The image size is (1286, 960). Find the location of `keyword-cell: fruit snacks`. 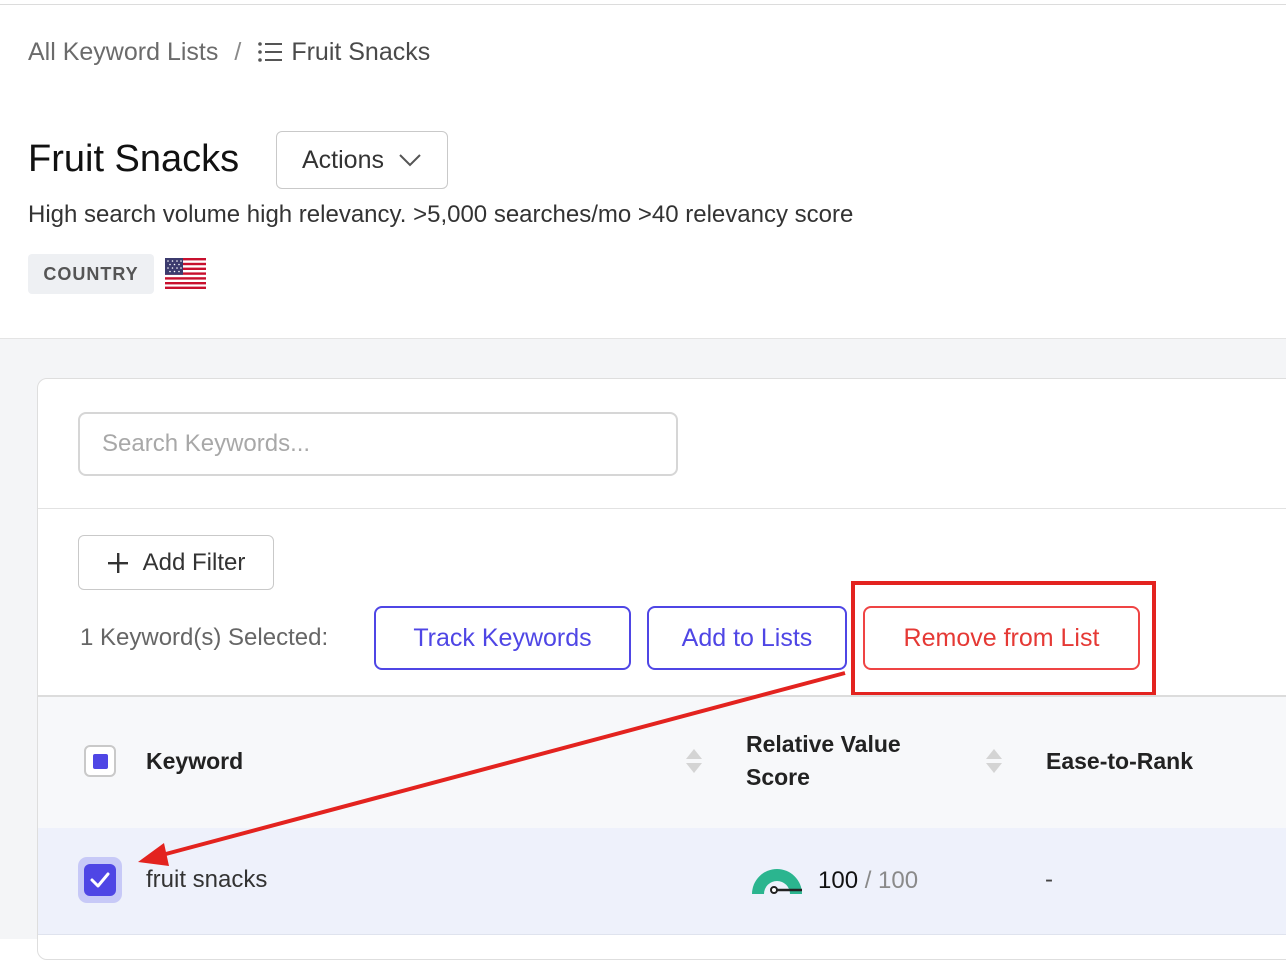

keyword-cell: fruit snacks is located at coordinates (207, 879).